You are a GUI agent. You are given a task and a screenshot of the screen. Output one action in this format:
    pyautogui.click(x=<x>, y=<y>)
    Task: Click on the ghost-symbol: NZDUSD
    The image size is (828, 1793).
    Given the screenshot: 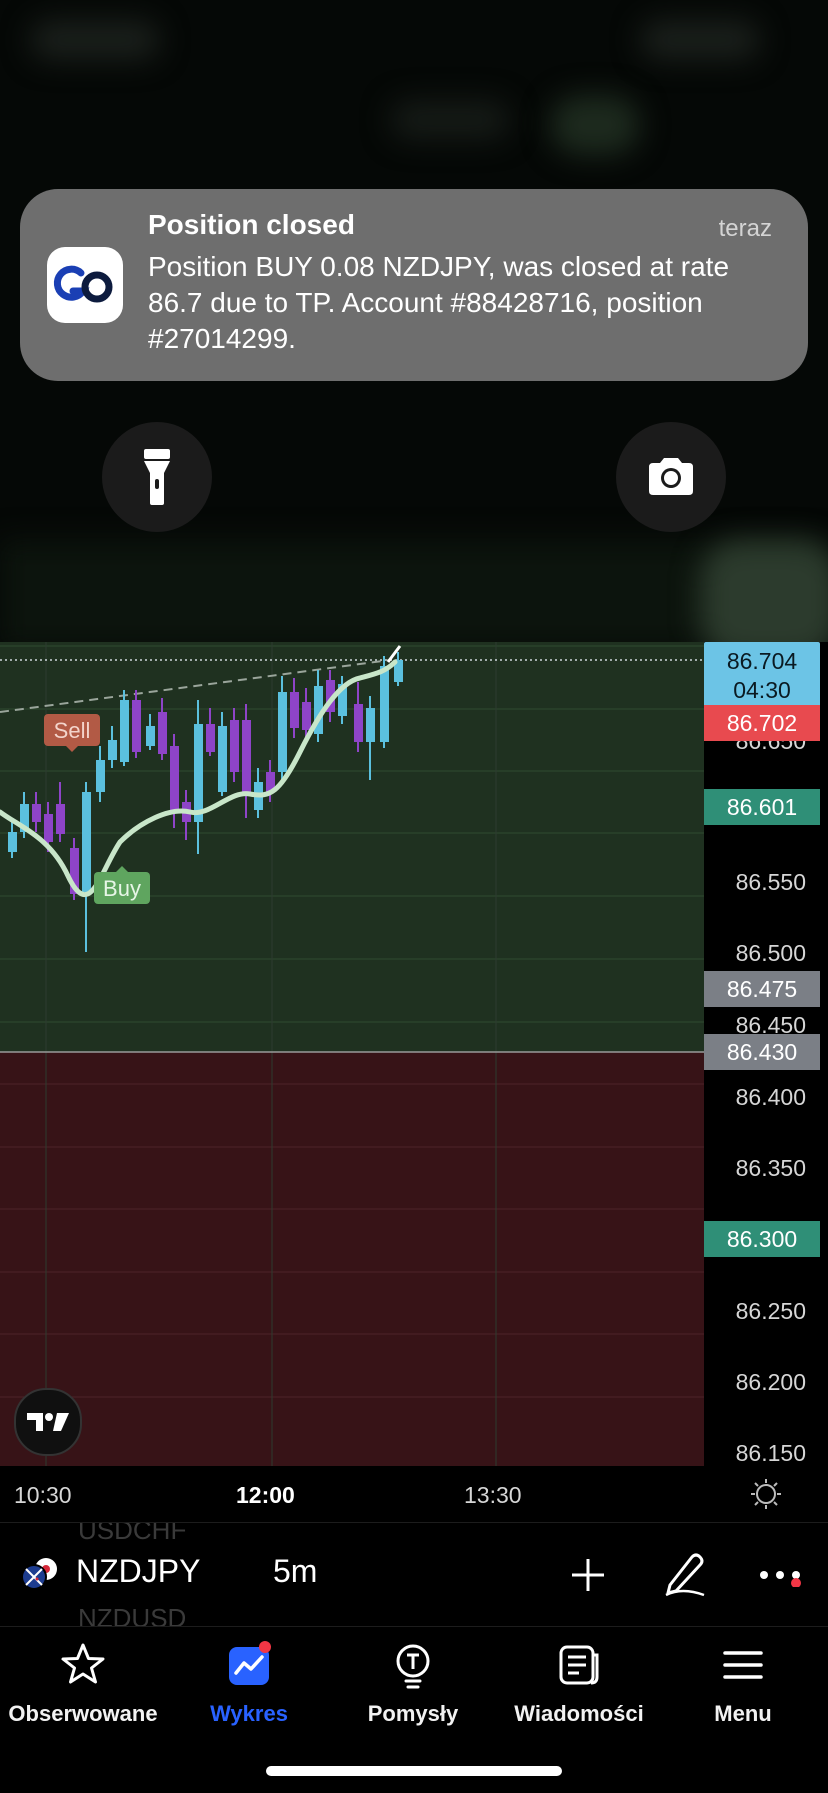 What is the action you would take?
    pyautogui.click(x=132, y=1615)
    